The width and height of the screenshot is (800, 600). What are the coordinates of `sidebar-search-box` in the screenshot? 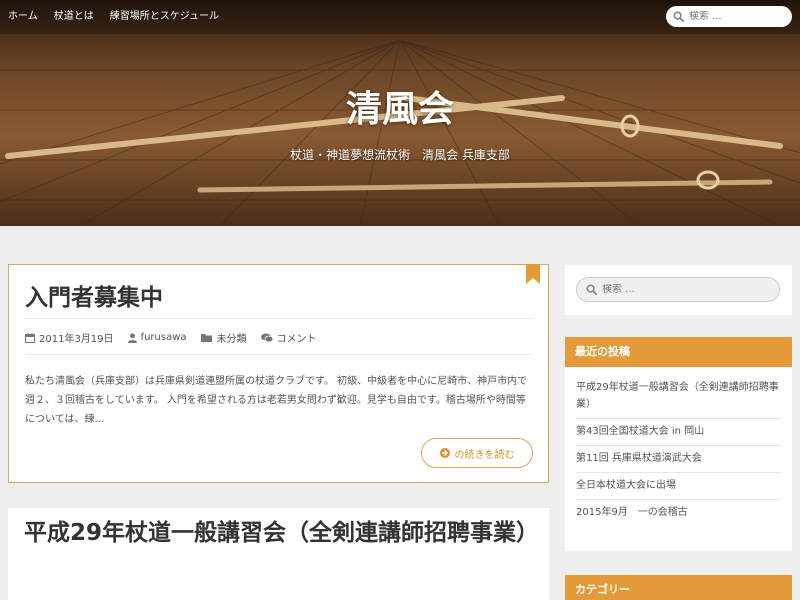 It's located at (678, 289).